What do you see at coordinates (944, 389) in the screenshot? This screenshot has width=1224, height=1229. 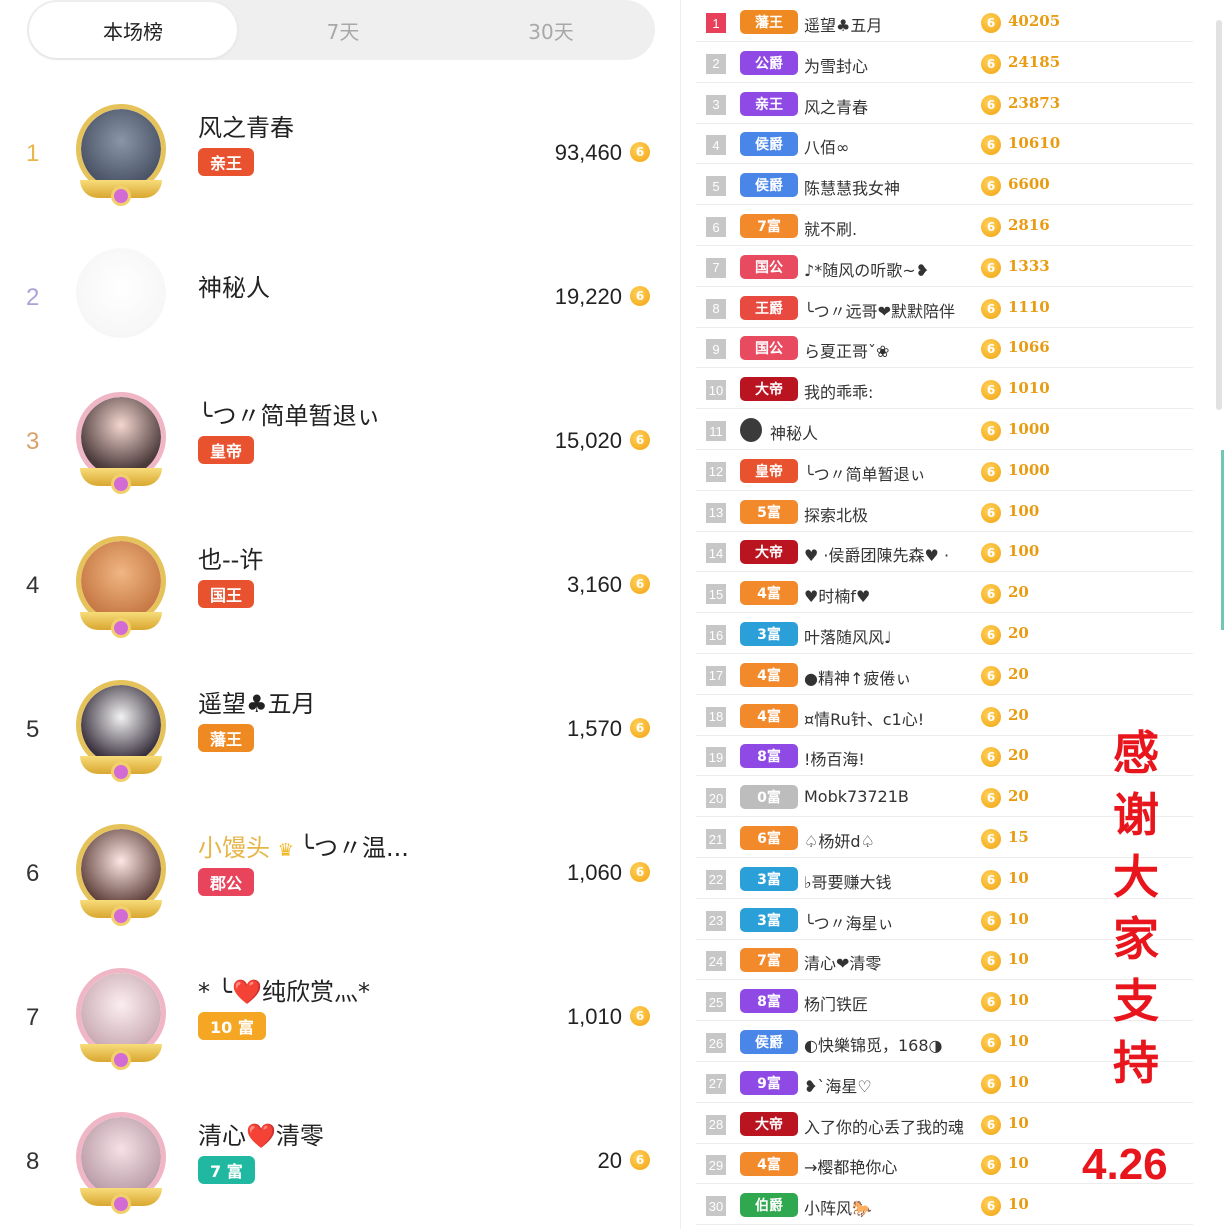 I see `contribution-row: 10 大帝 我的乖乖: 6 1010` at bounding box center [944, 389].